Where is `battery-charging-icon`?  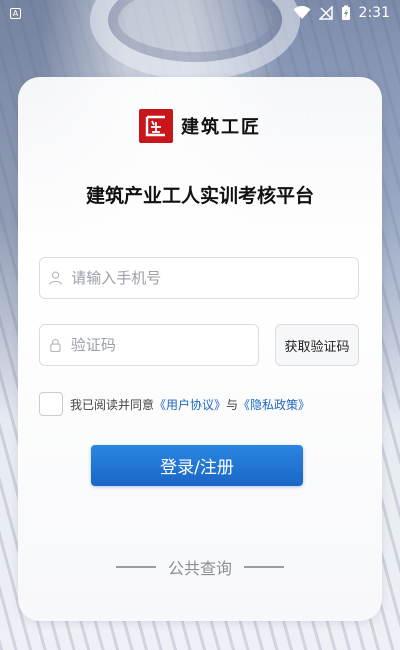
battery-charging-icon is located at coordinates (345, 12).